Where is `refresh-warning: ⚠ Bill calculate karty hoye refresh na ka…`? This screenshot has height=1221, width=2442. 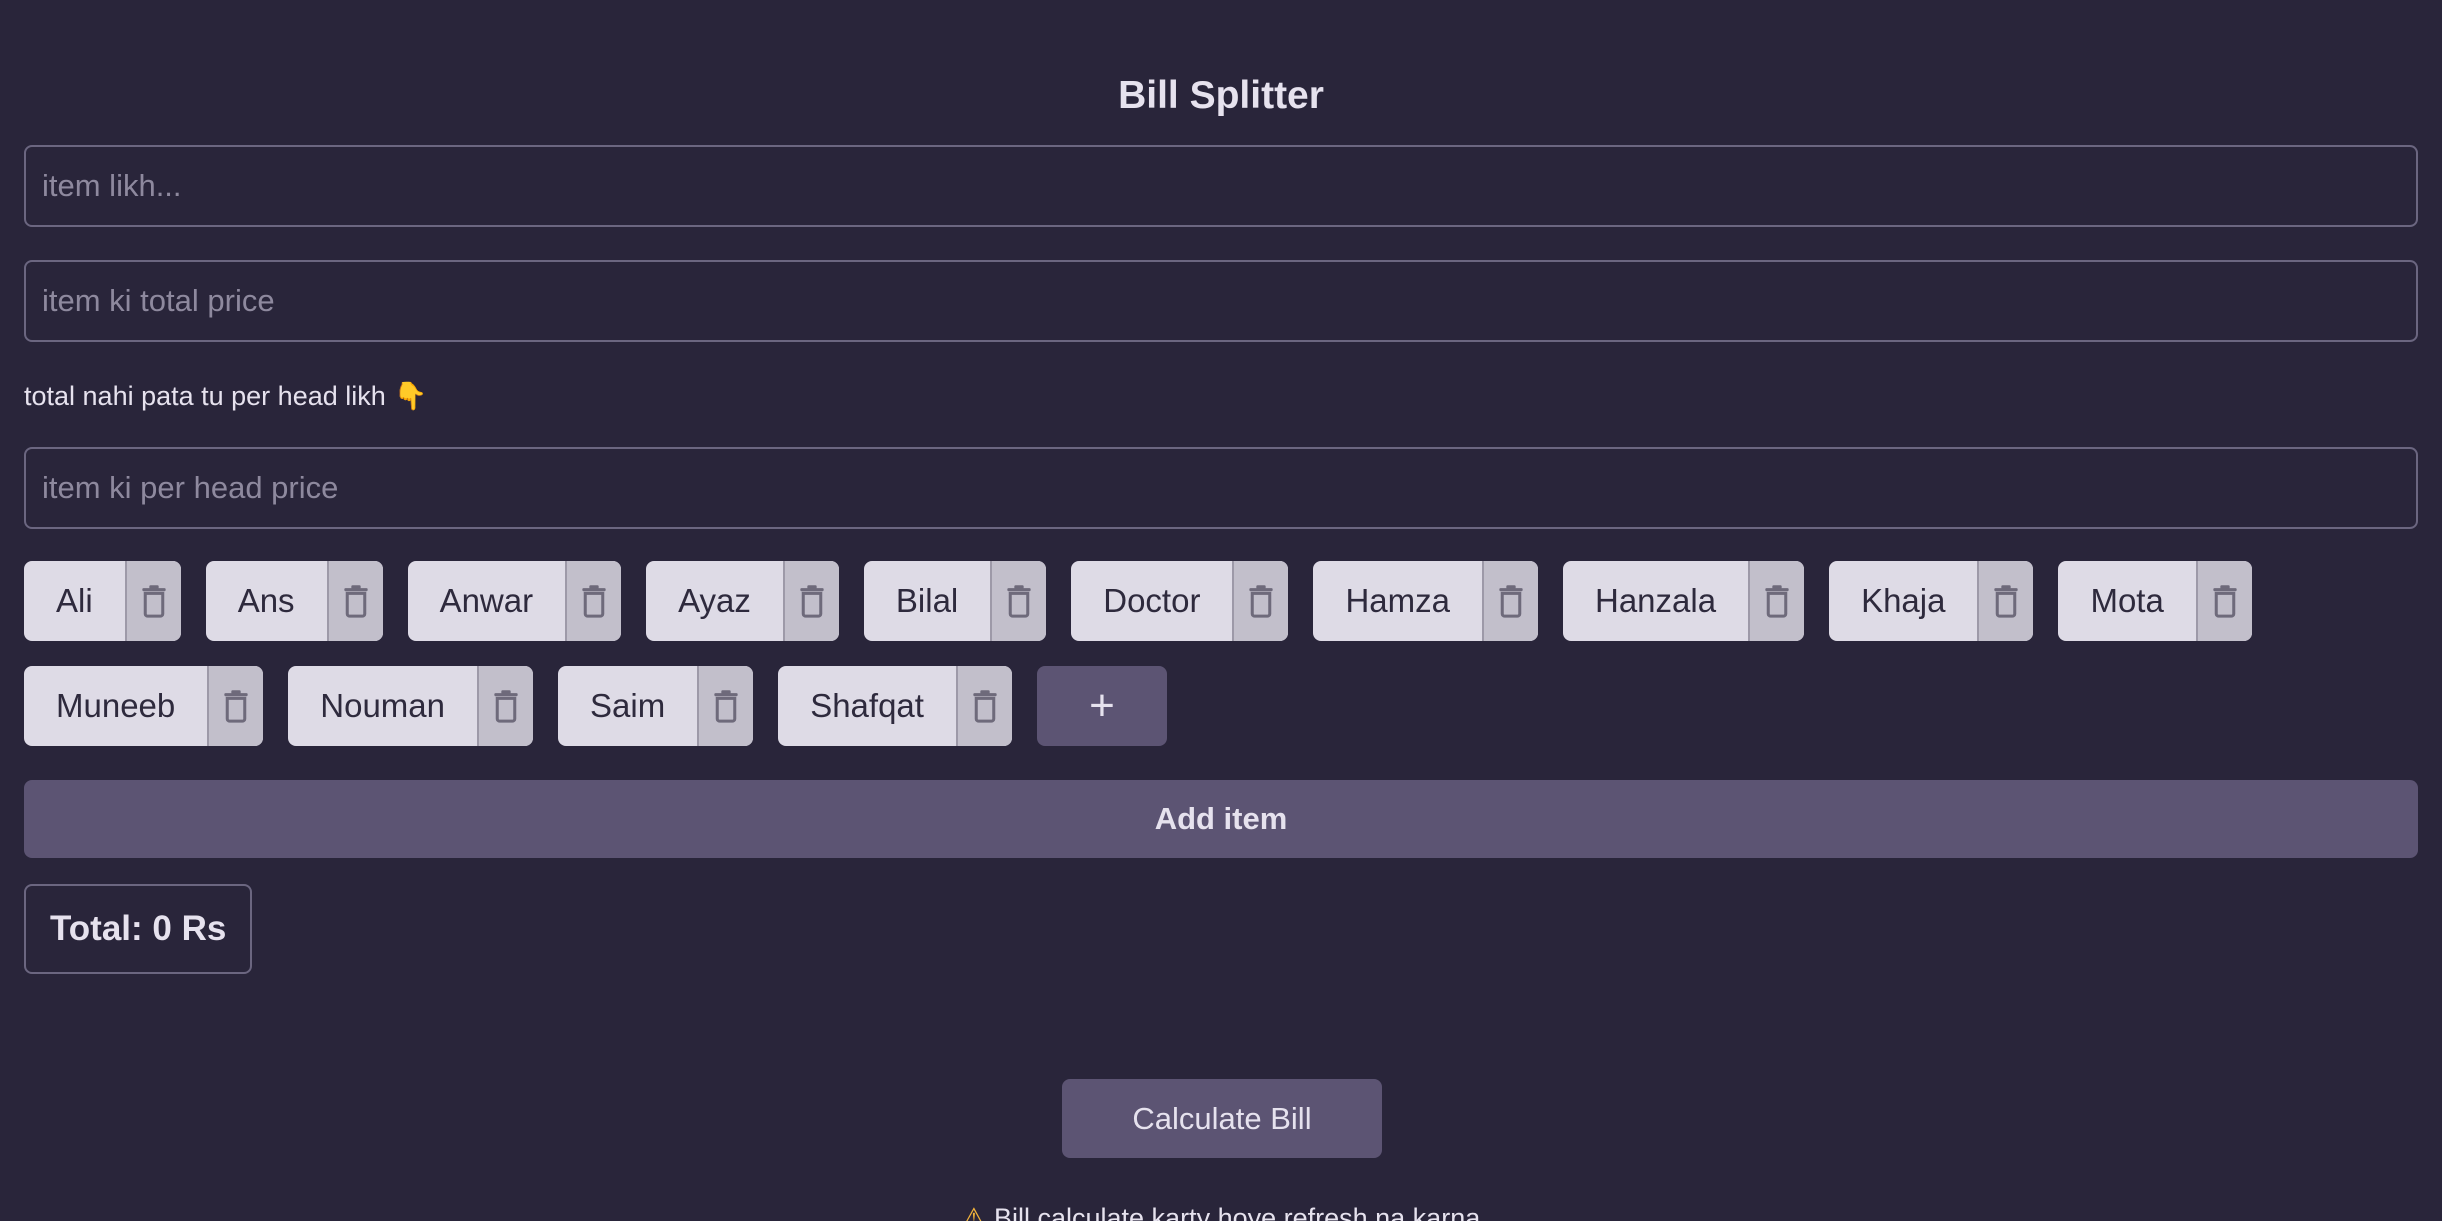
refresh-warning: ⚠ Bill calculate karty hoye refresh na ka… is located at coordinates (1221, 1209).